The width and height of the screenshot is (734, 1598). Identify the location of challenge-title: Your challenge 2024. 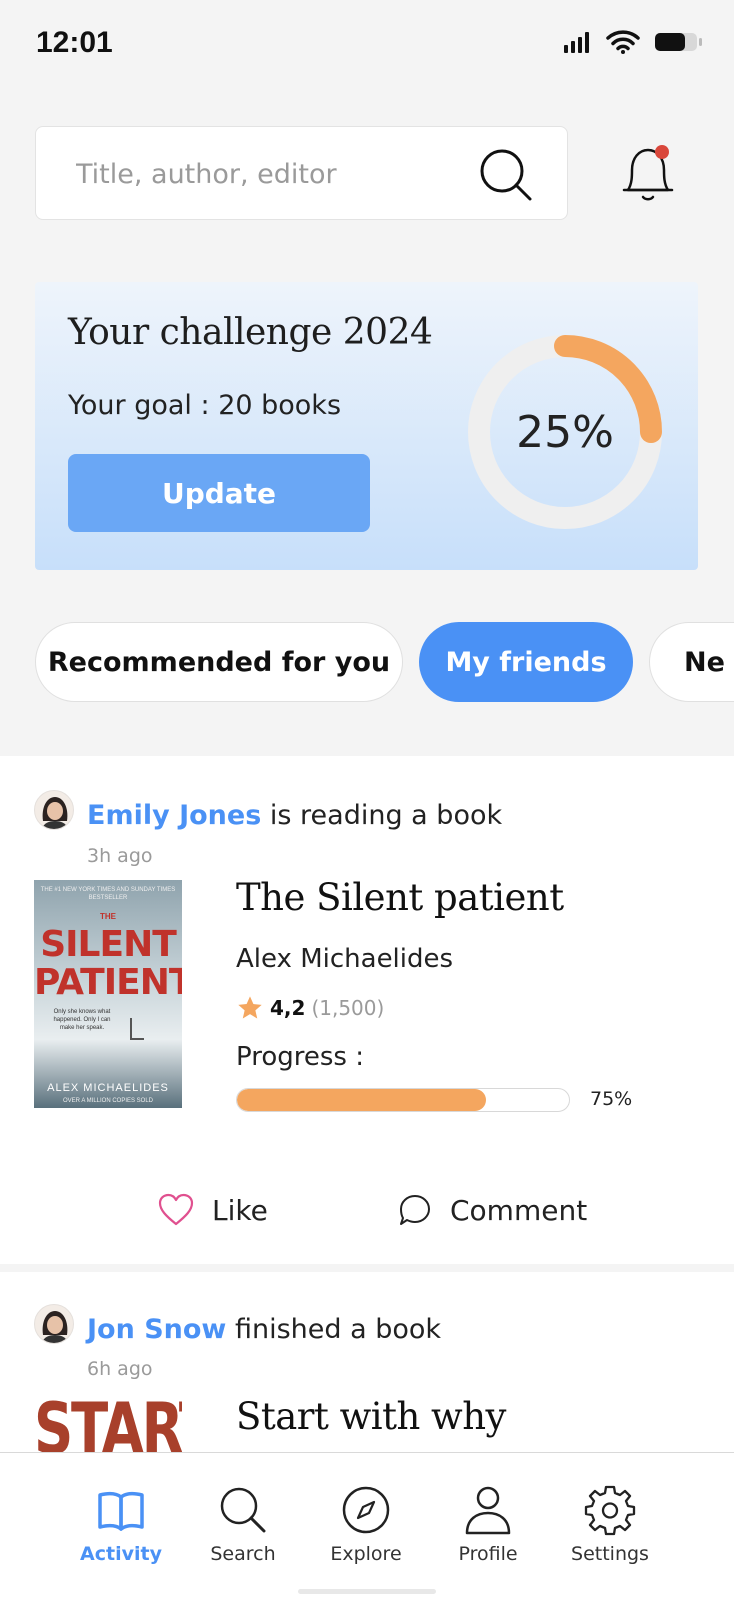
(250, 332).